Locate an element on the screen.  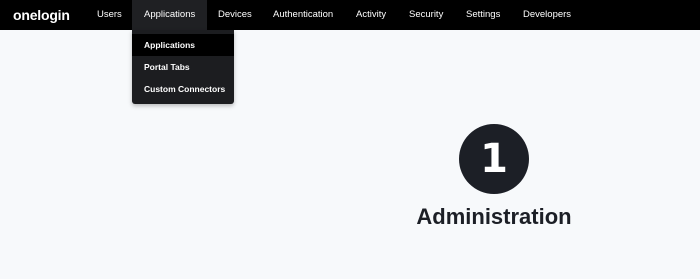
nav-developers: Developers is located at coordinates (547, 15).